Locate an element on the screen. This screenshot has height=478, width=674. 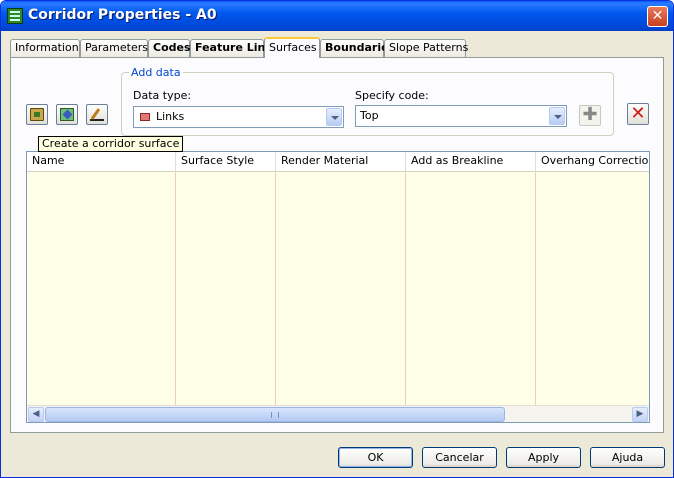
tooltip: Create a corridor surface is located at coordinates (111, 144).